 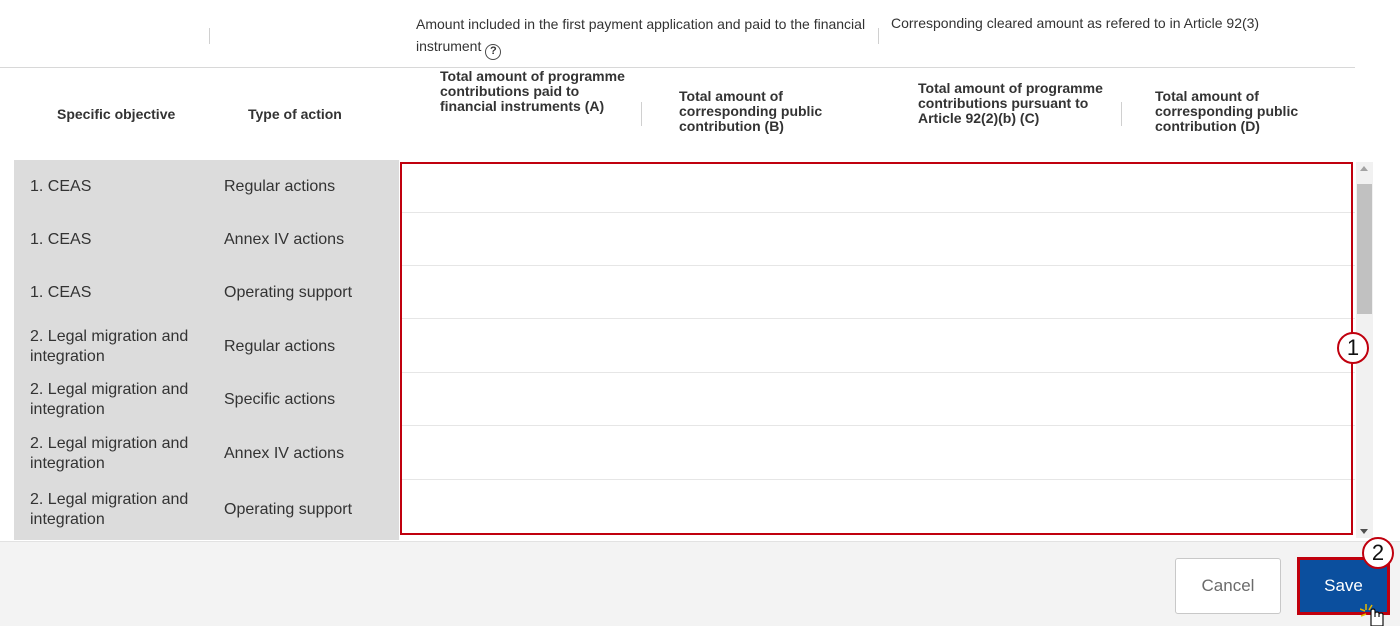 What do you see at coordinates (493, 52) in the screenshot?
I see `help-circle-icon: ?` at bounding box center [493, 52].